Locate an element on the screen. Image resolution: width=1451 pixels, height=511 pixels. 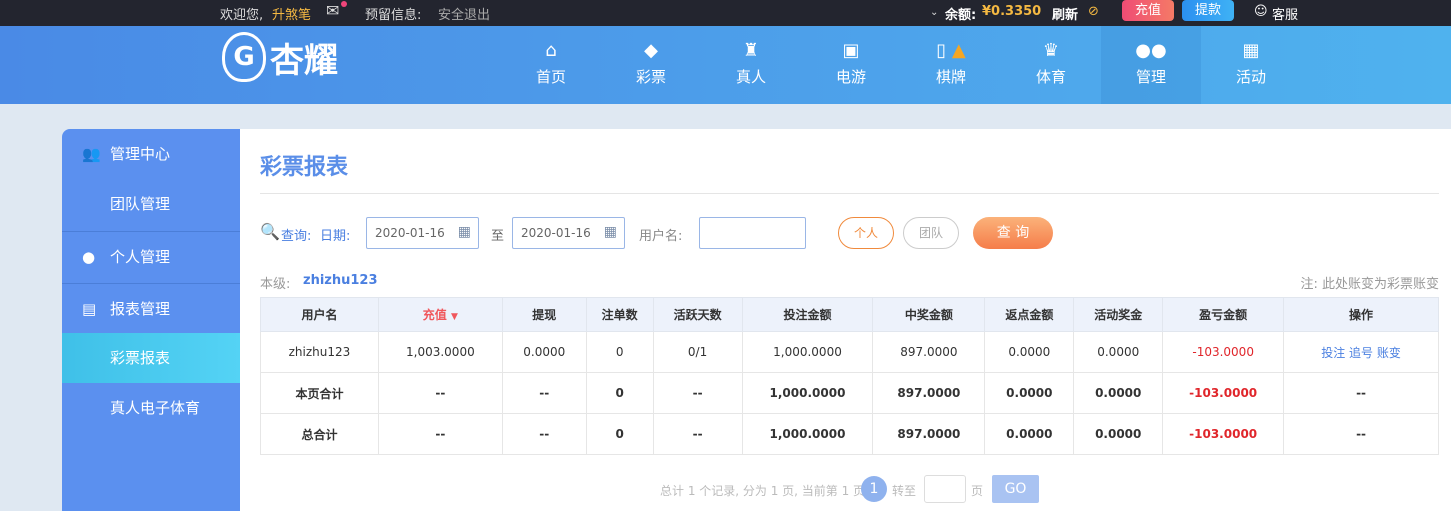
chat-icon: ☺ is located at coordinates (1261, 11).